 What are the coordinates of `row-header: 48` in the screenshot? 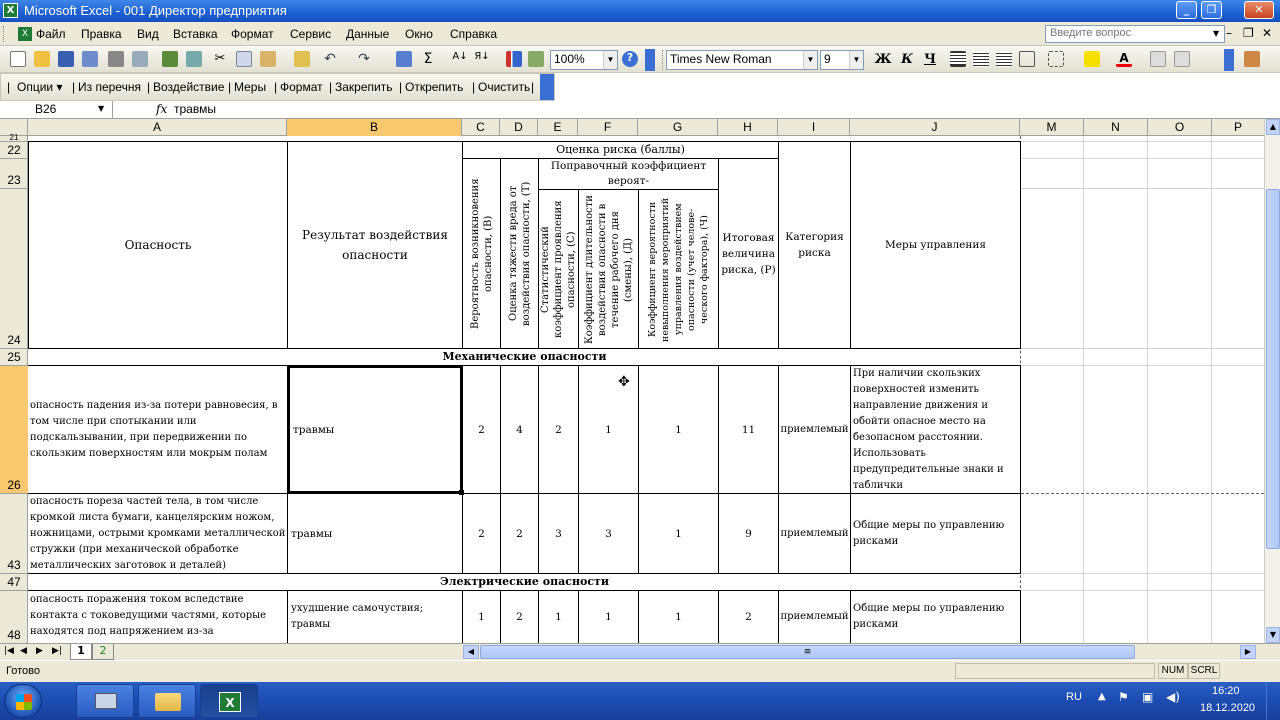 It's located at (14, 617).